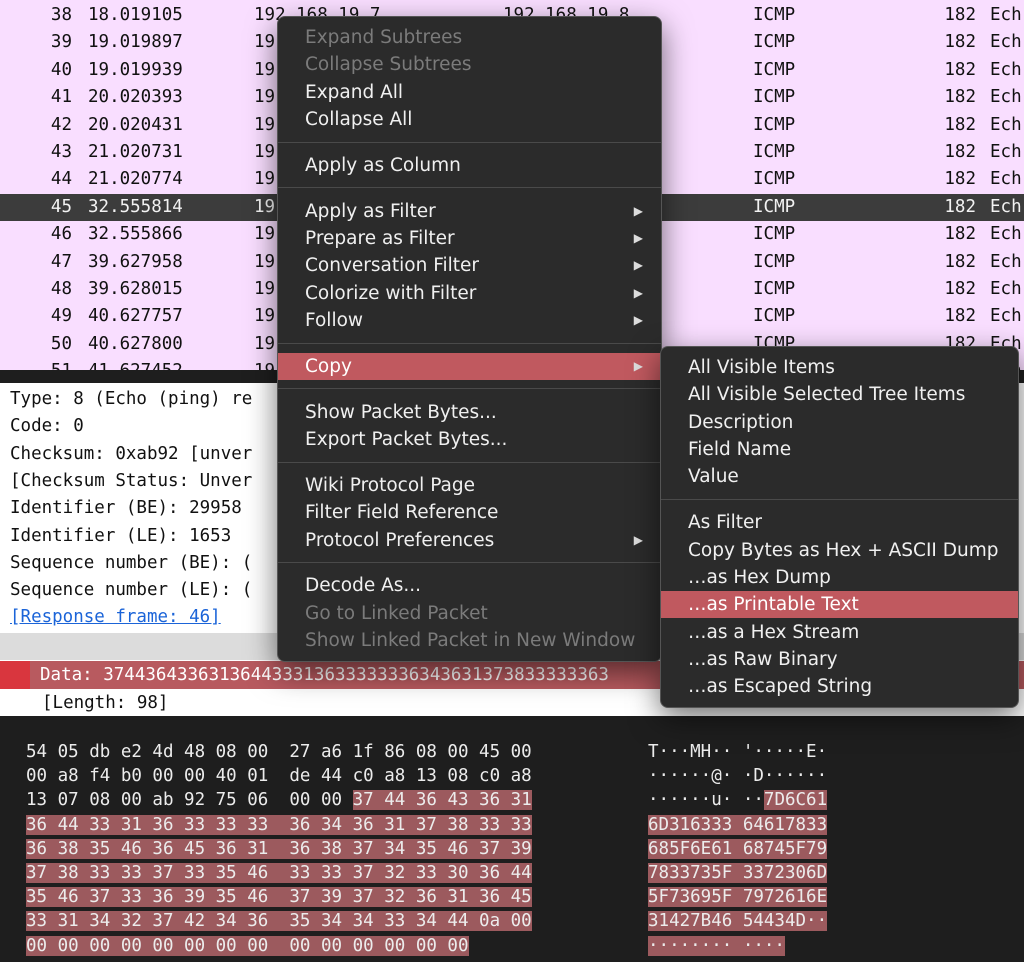 The width and height of the screenshot is (1024, 962). Describe the element at coordinates (839, 522) in the screenshot. I see `menu-item-as-filter: As Filter` at that location.